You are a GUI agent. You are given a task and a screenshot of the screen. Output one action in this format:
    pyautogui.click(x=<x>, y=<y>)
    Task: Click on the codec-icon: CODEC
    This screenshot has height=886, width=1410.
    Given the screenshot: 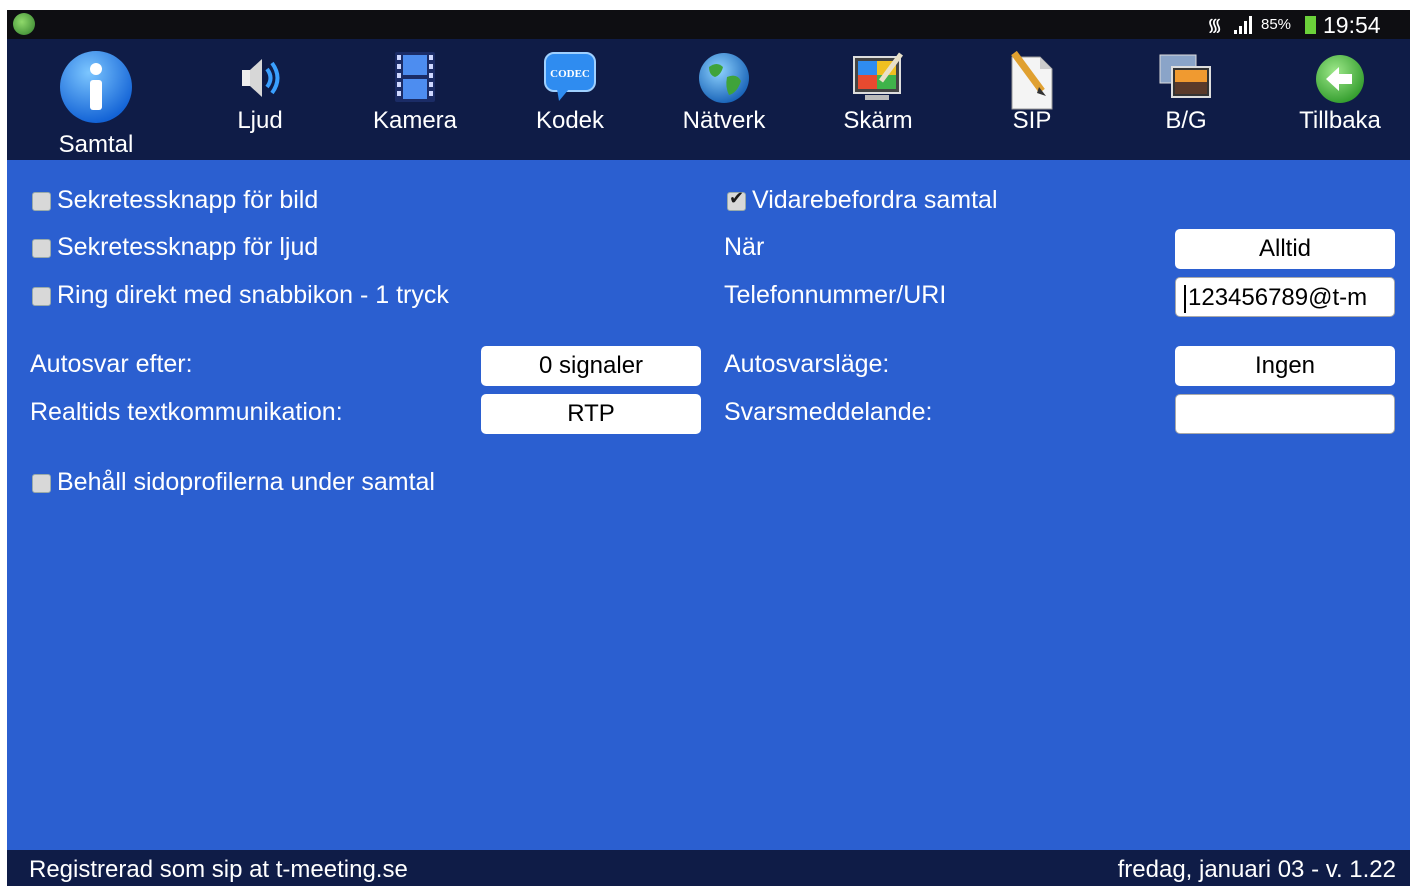 What is the action you would take?
    pyautogui.click(x=570, y=76)
    